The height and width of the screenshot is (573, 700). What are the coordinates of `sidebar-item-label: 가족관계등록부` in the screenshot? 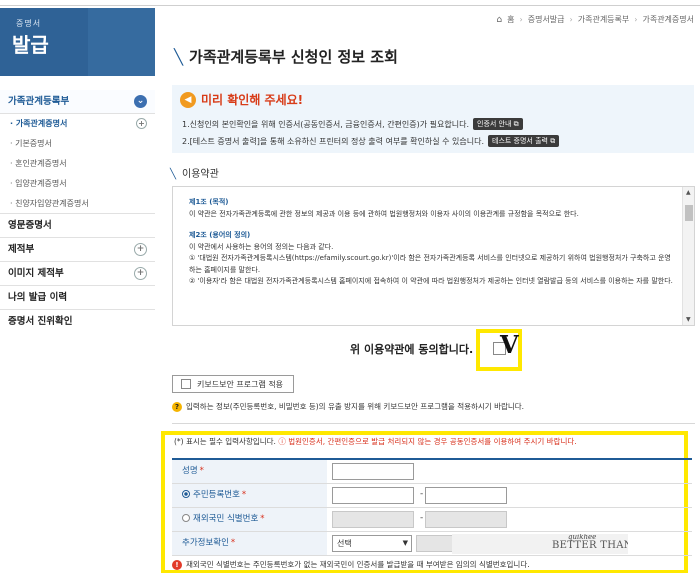 It's located at (39, 101).